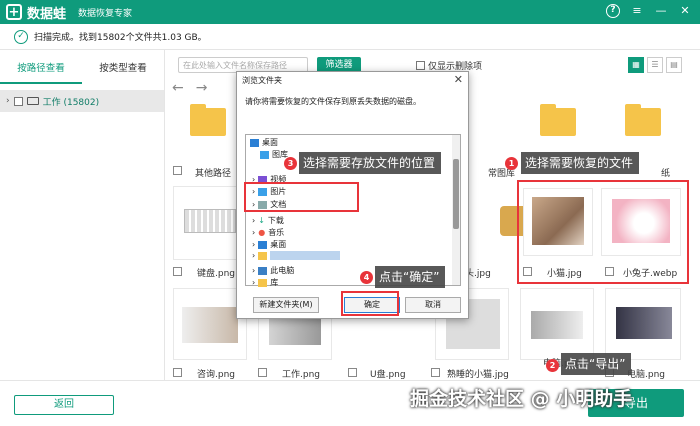 Image resolution: width=700 pixels, height=426 pixels. What do you see at coordinates (580, 163) in the screenshot?
I see `annotation-callout: 选择需要恢复的文件` at bounding box center [580, 163].